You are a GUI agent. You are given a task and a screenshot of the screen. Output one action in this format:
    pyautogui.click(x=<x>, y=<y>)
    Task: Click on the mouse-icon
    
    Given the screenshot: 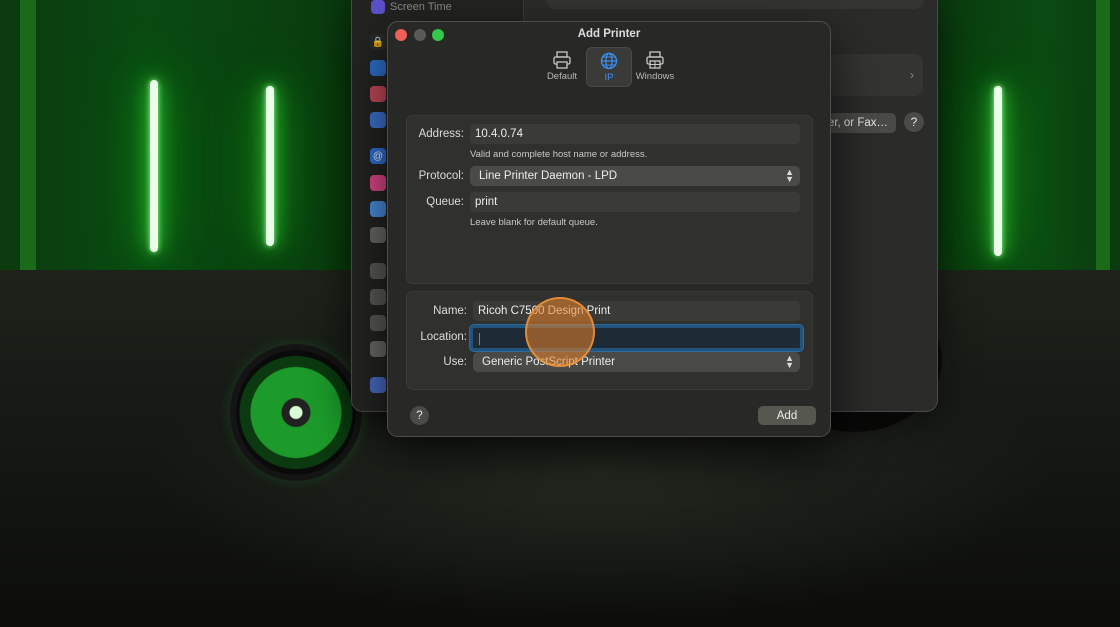 What is the action you would take?
    pyautogui.click(x=378, y=297)
    